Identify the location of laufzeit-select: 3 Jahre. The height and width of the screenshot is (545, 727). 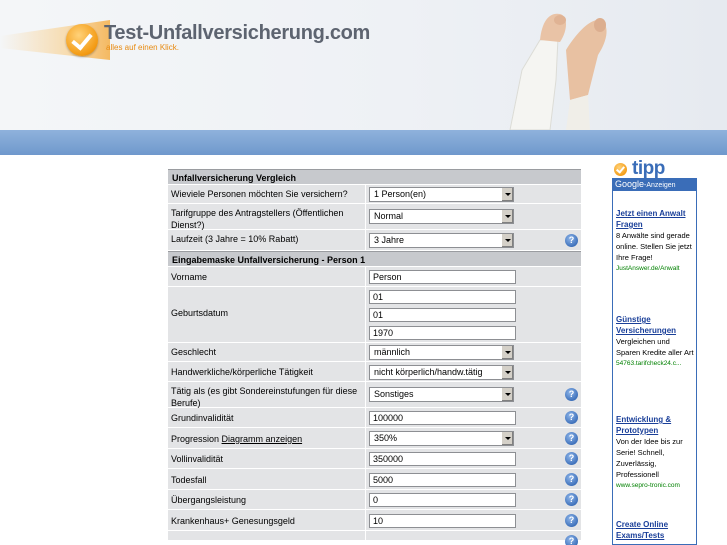
(441, 240).